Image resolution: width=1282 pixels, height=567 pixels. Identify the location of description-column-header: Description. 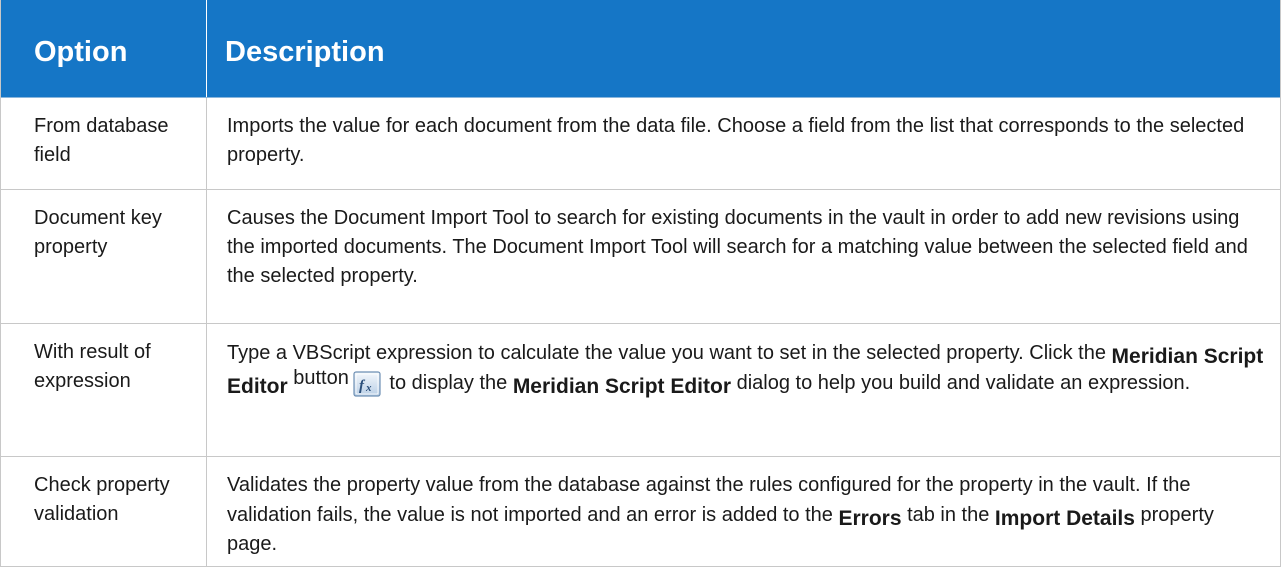
(743, 48).